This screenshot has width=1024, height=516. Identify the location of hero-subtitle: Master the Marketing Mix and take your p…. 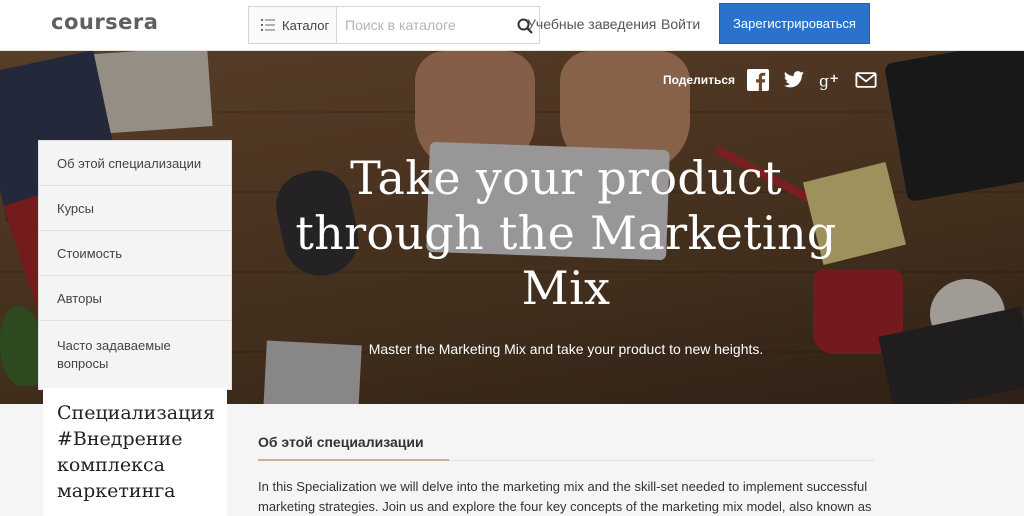
(566, 349).